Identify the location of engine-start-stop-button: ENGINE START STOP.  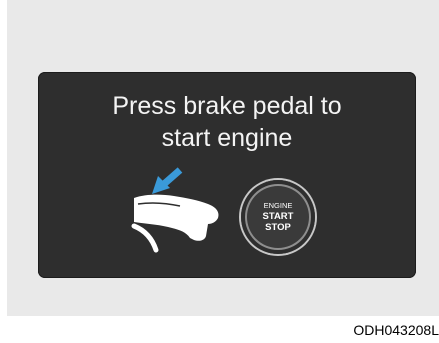
(278, 217).